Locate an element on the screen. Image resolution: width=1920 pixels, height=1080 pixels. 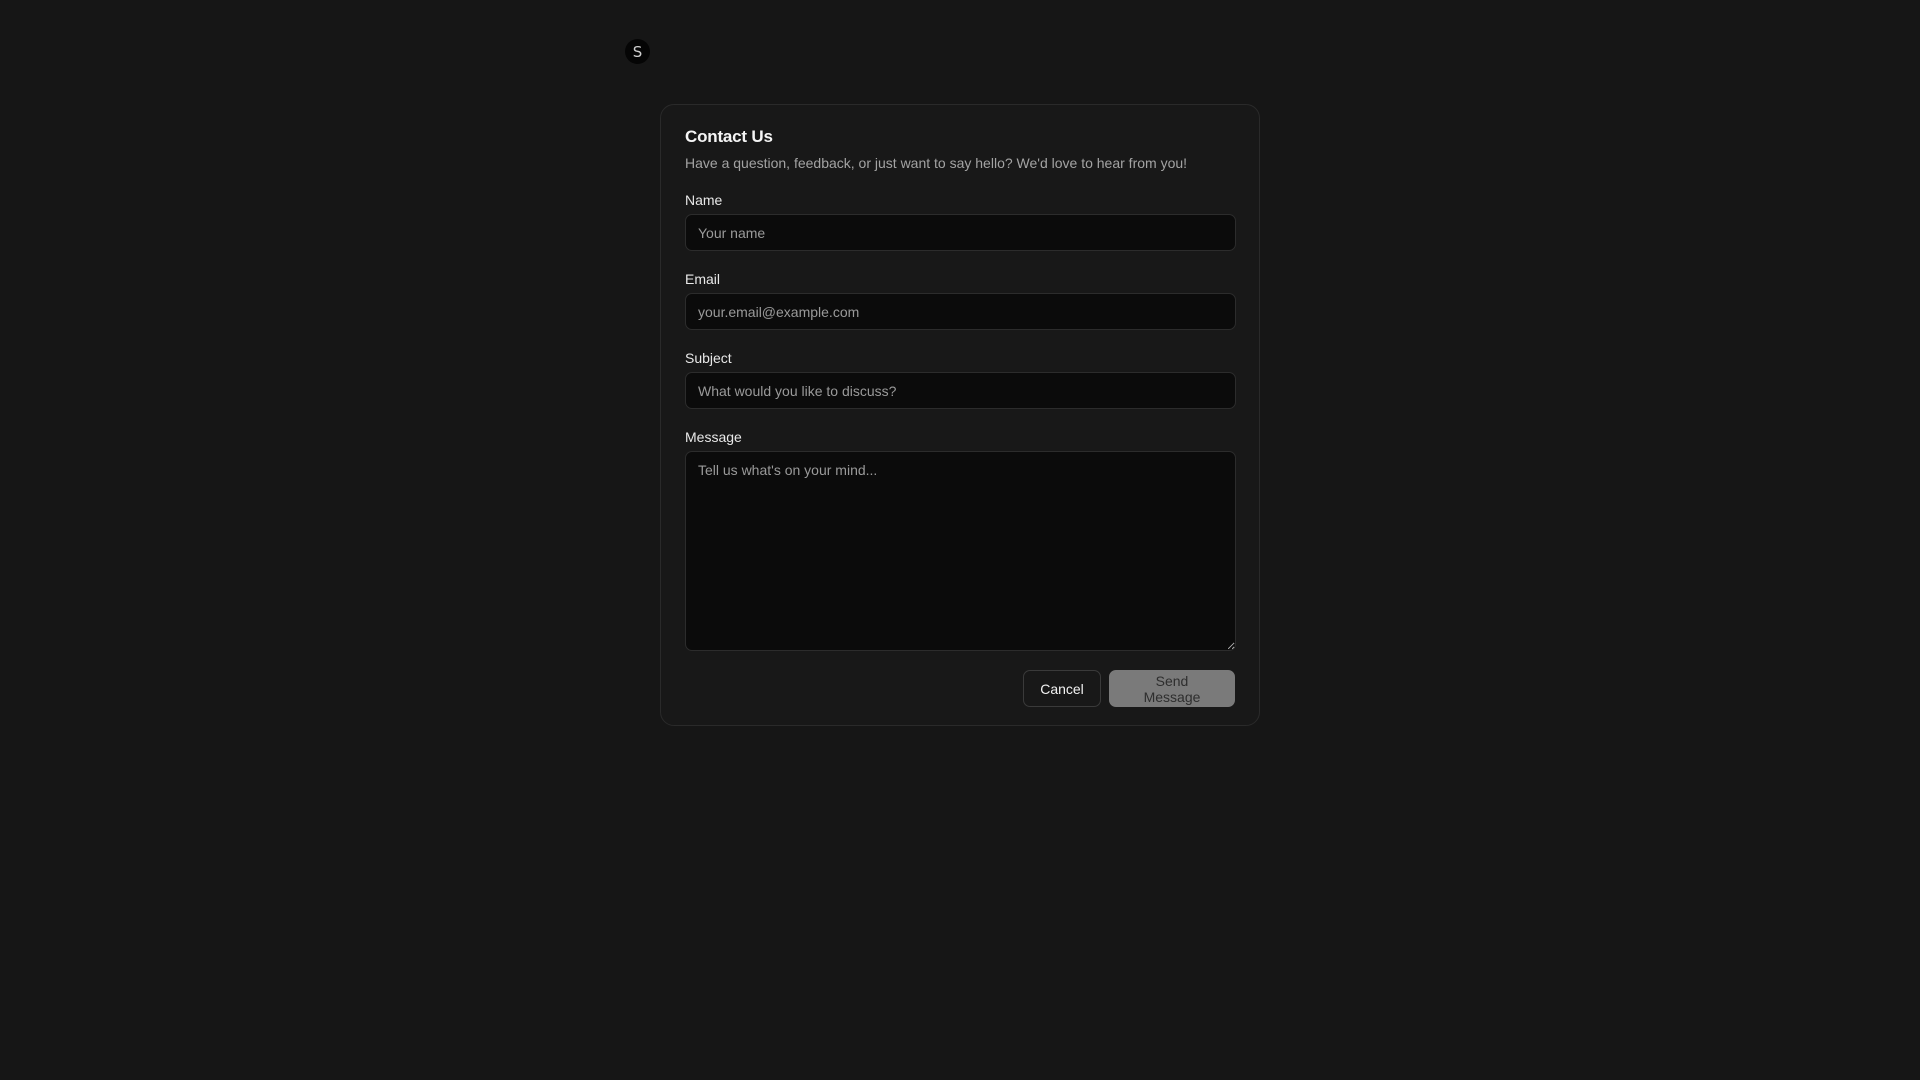
logo-letter: S is located at coordinates (637, 51).